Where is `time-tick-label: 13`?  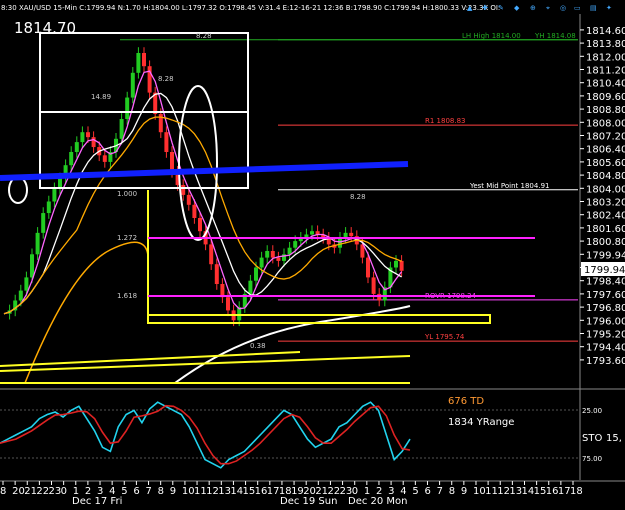 time-tick-label: 13 is located at coordinates (515, 491).